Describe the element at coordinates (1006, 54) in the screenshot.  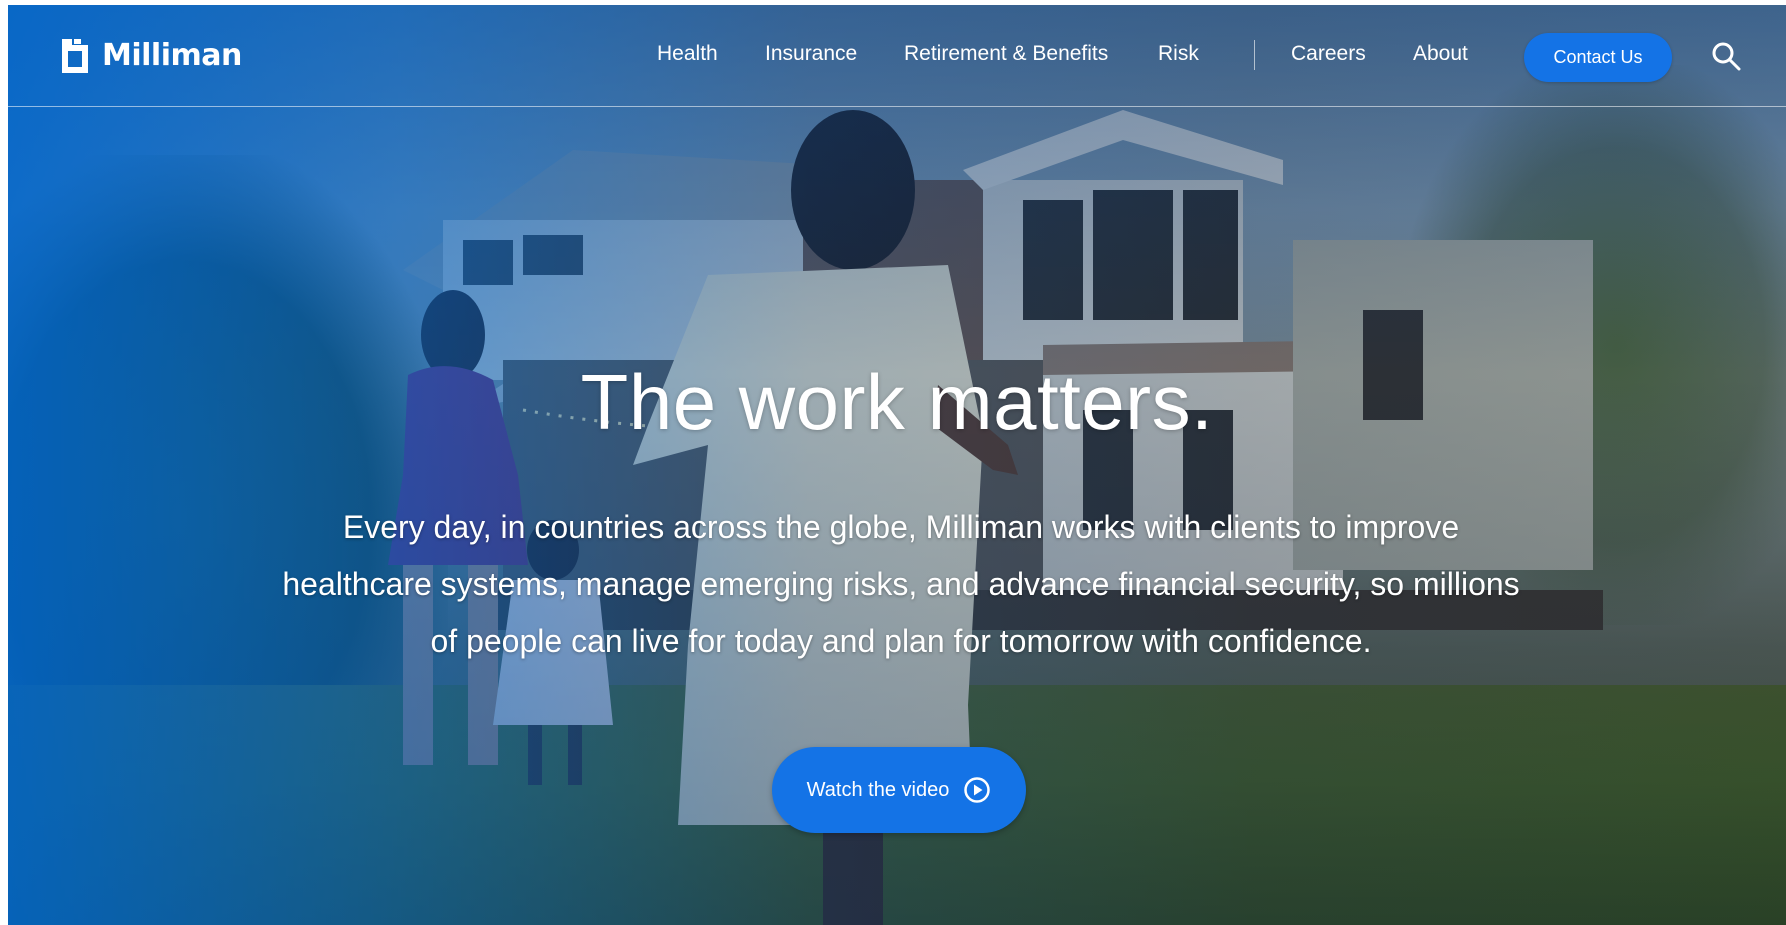
I see `nav-item-retirement-benefits: Retirement & Benefits` at that location.